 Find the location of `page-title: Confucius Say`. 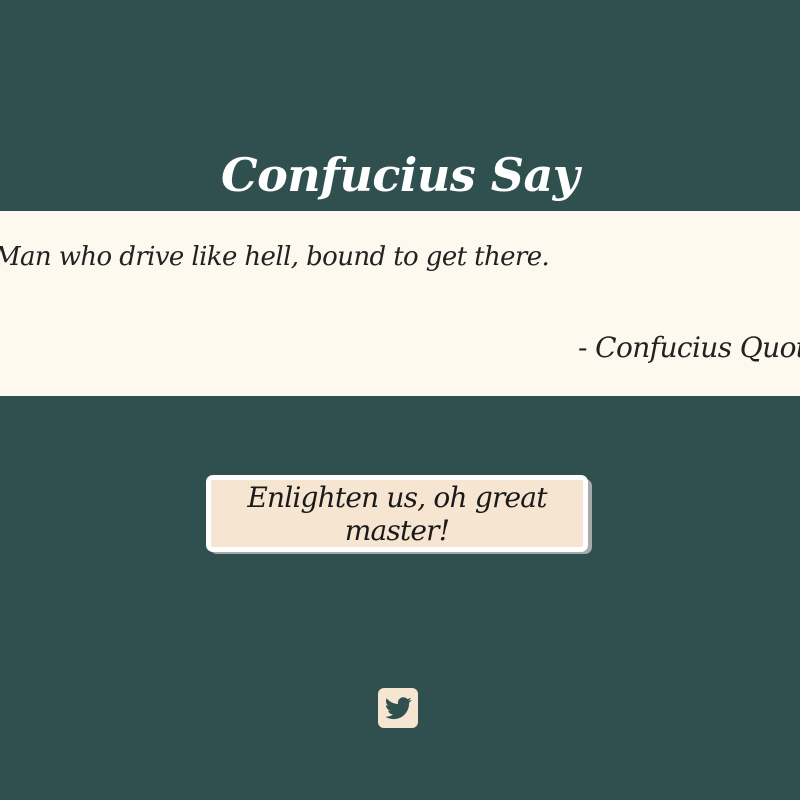

page-title: Confucius Say is located at coordinates (400, 174).